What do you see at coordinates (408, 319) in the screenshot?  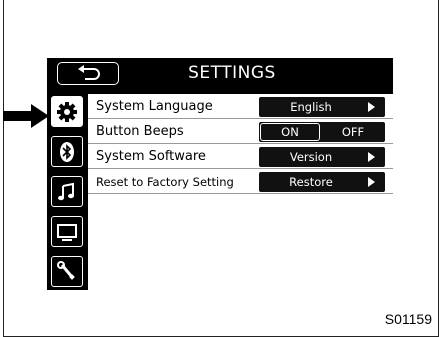 I see `figure-code: S01159` at bounding box center [408, 319].